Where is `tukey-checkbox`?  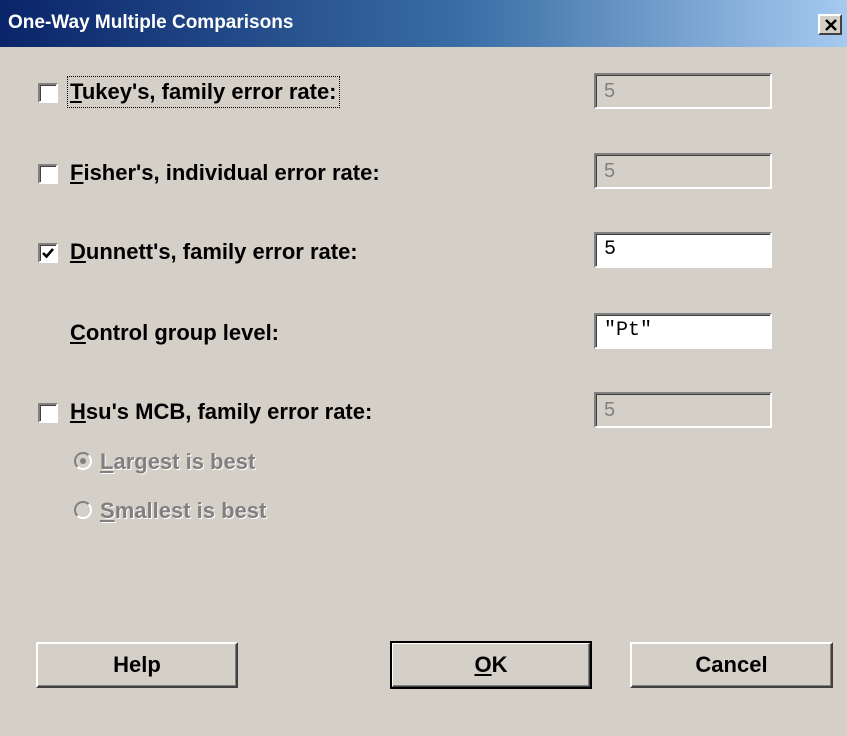 tukey-checkbox is located at coordinates (48, 93).